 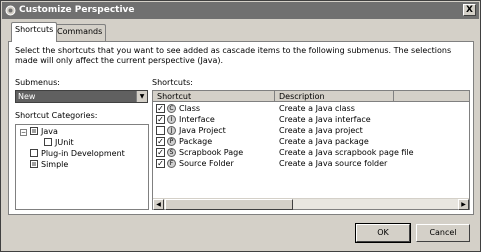 I want to click on row-description: Create a Java scrapbook page file, so click(x=346, y=152).